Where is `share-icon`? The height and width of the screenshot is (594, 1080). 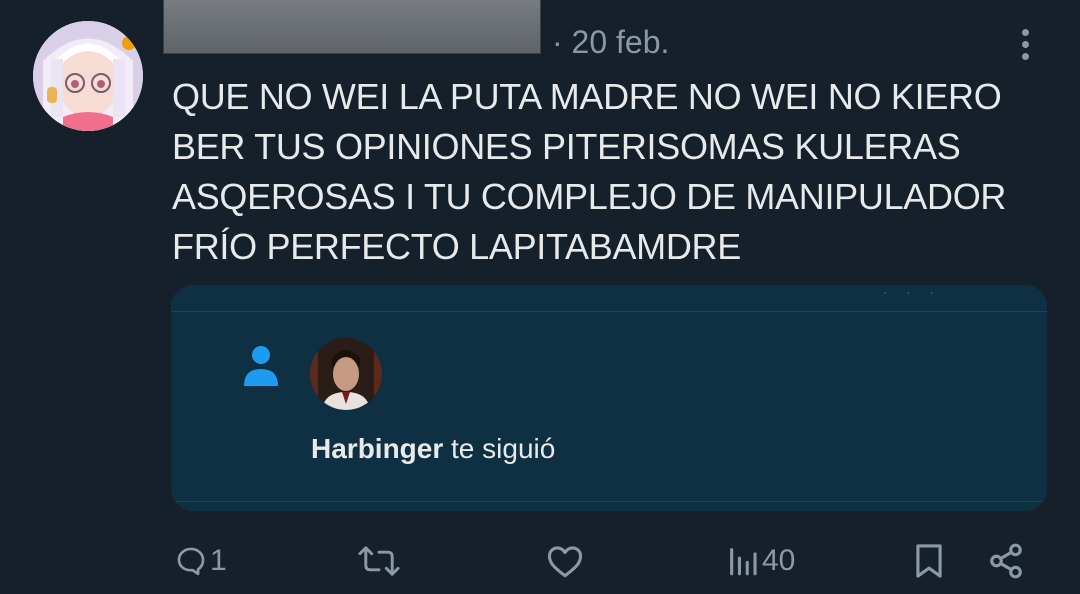
share-icon is located at coordinates (1006, 561).